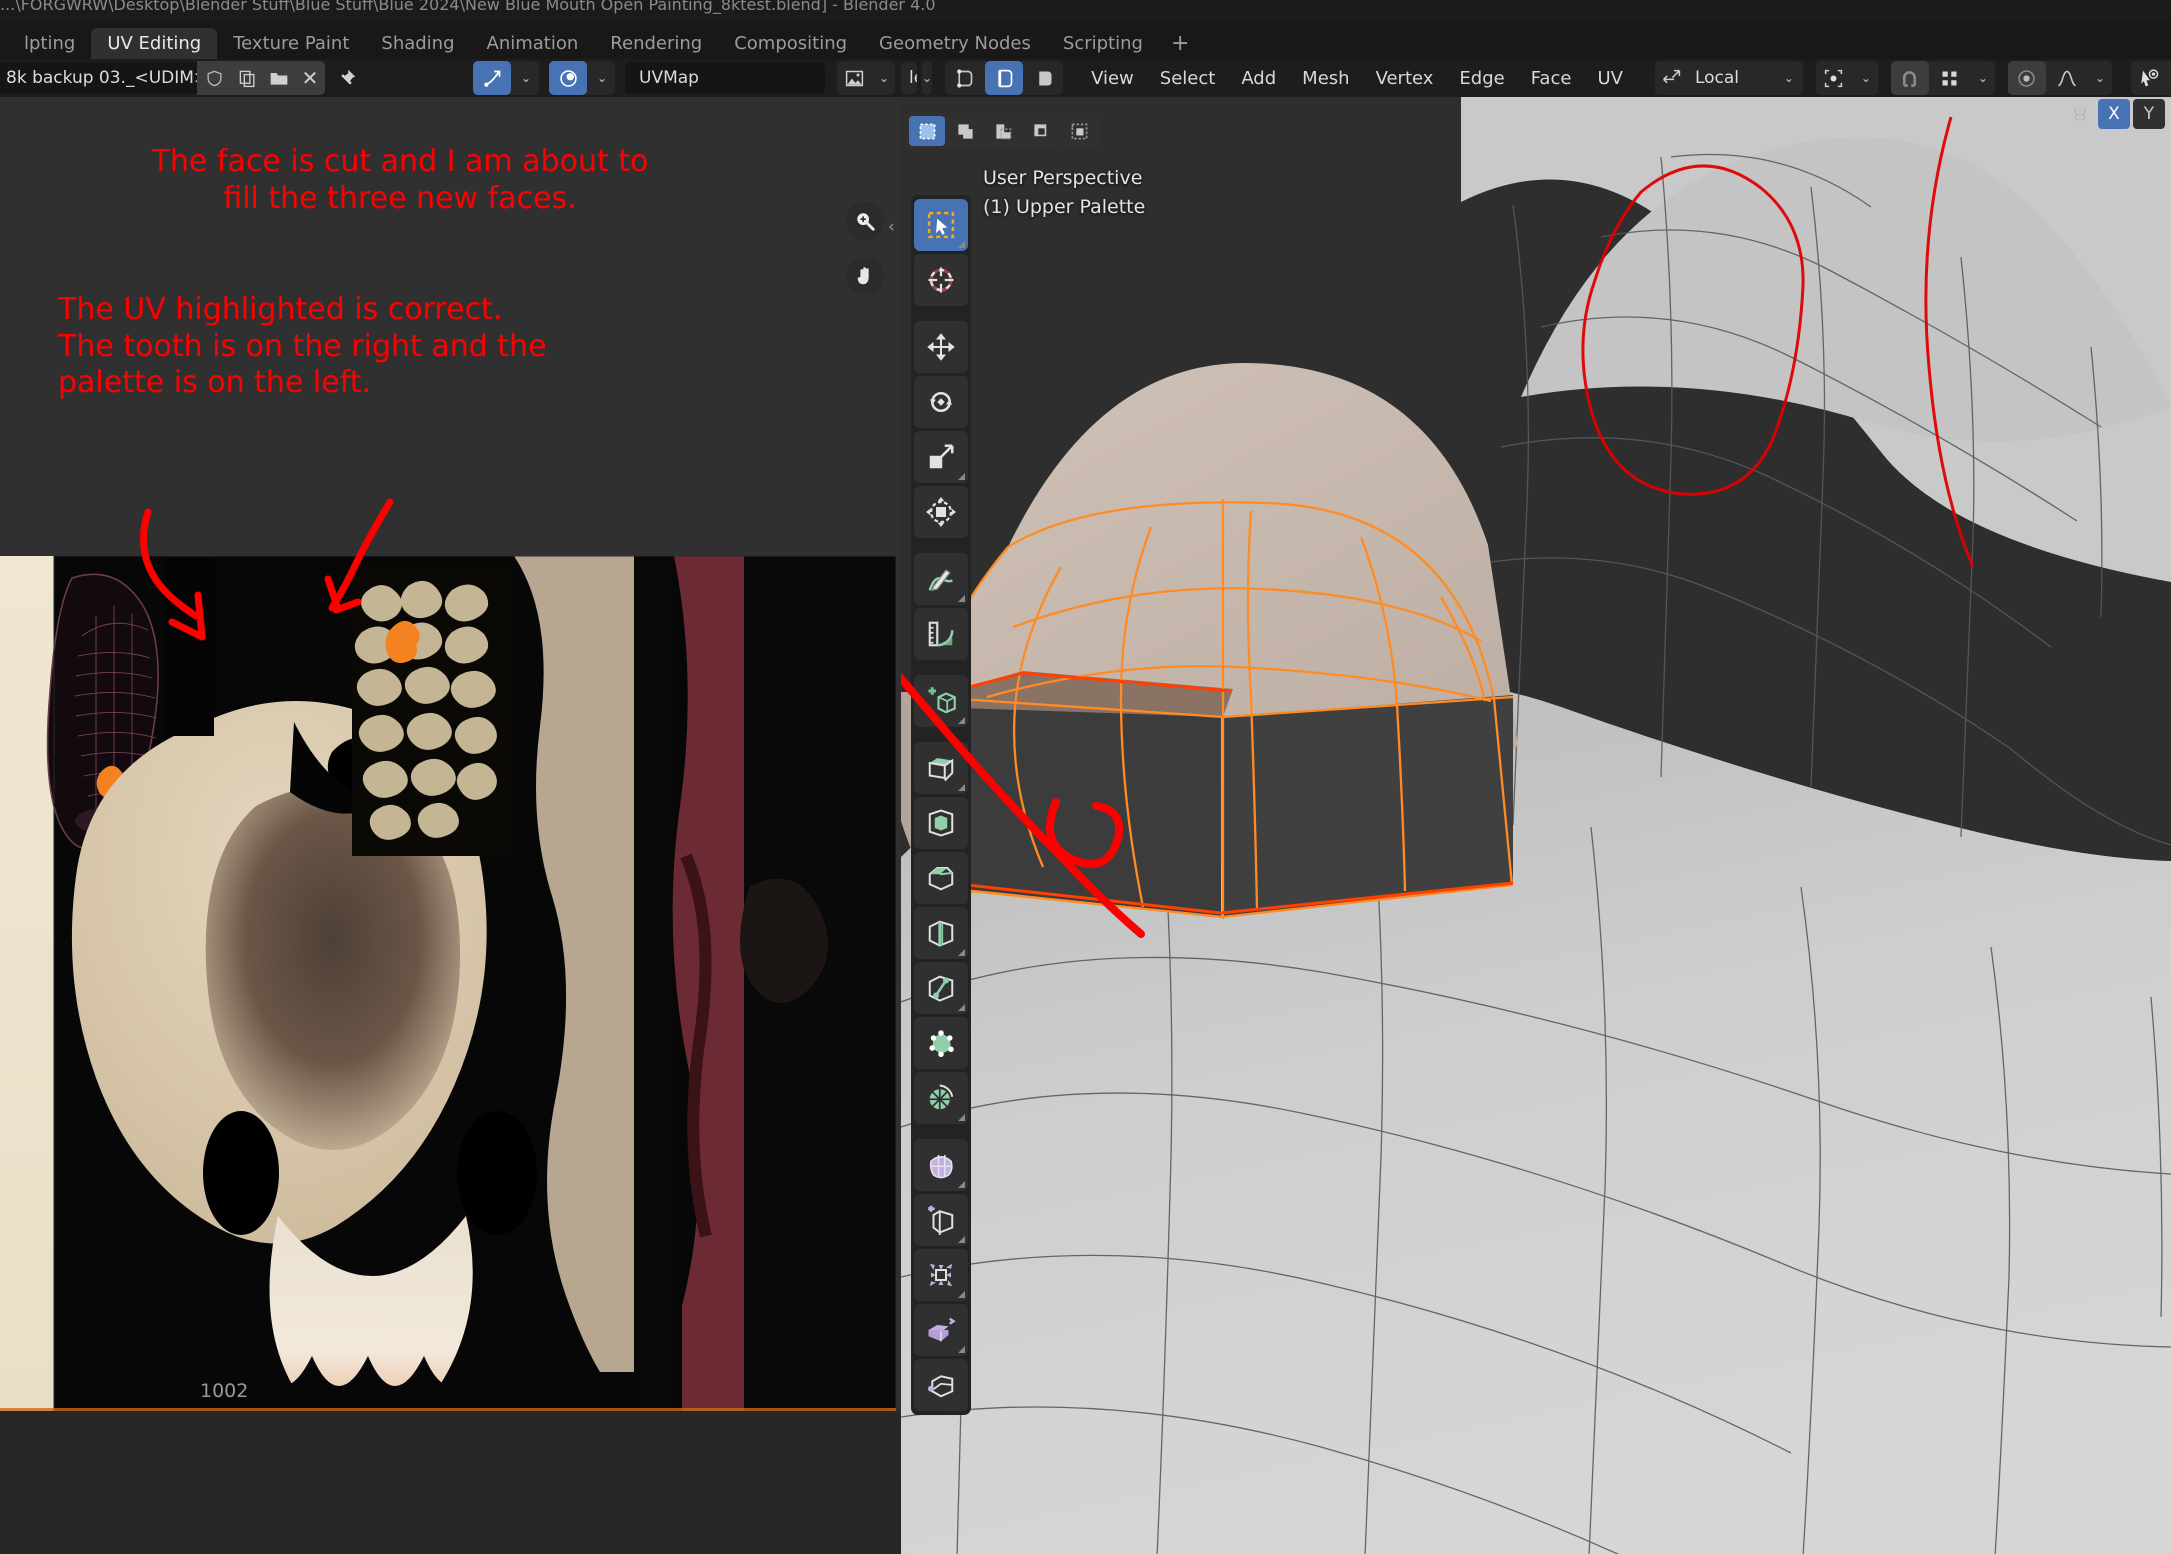 The height and width of the screenshot is (1554, 2171). I want to click on select-subtract-mode, so click(1003, 131).